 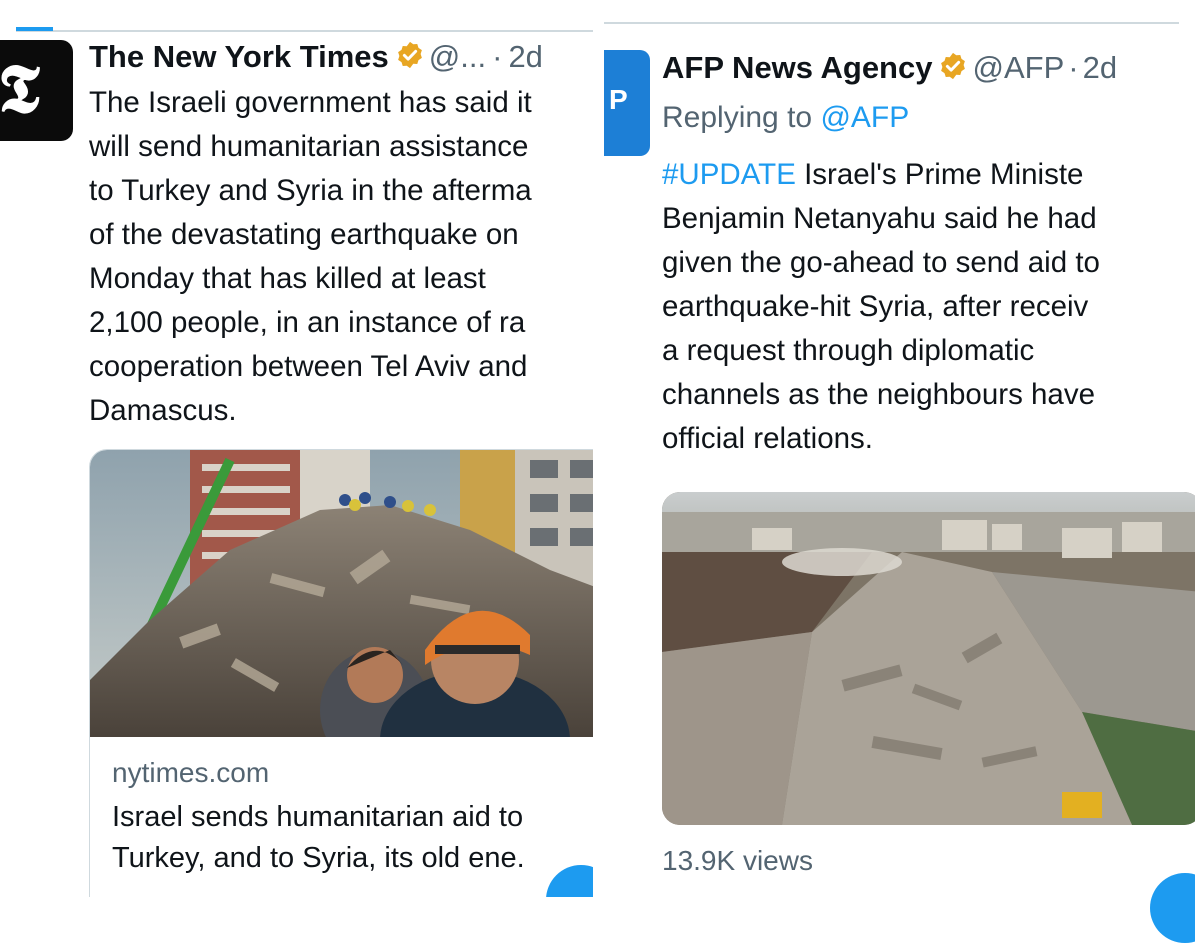 I want to click on tweet-header: The New York Times @... · 2d, so click(x=316, y=57).